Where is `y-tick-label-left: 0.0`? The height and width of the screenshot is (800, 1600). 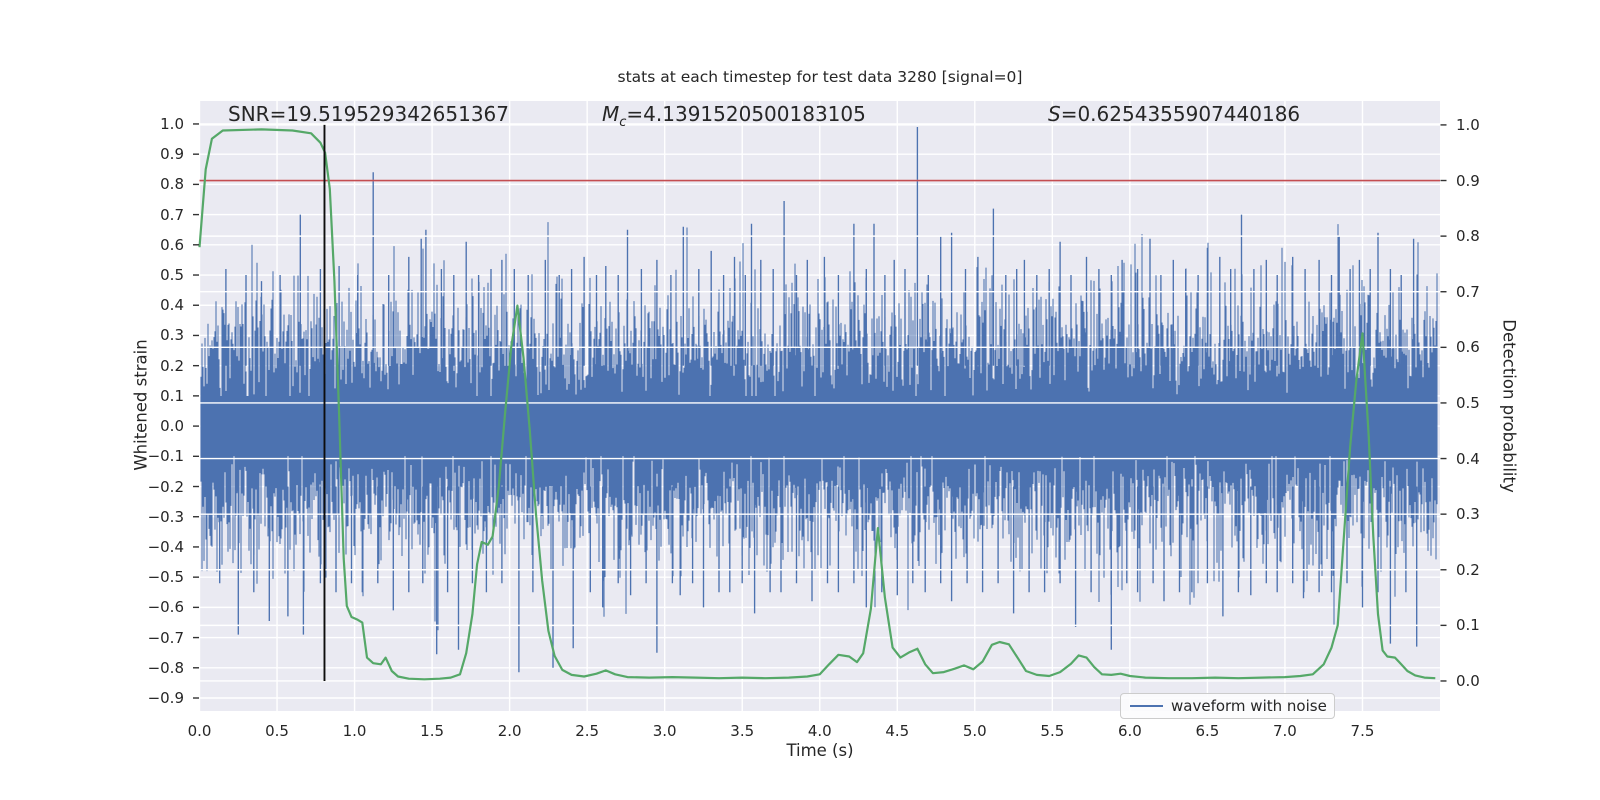
y-tick-label-left: 0.0 is located at coordinates (172, 426).